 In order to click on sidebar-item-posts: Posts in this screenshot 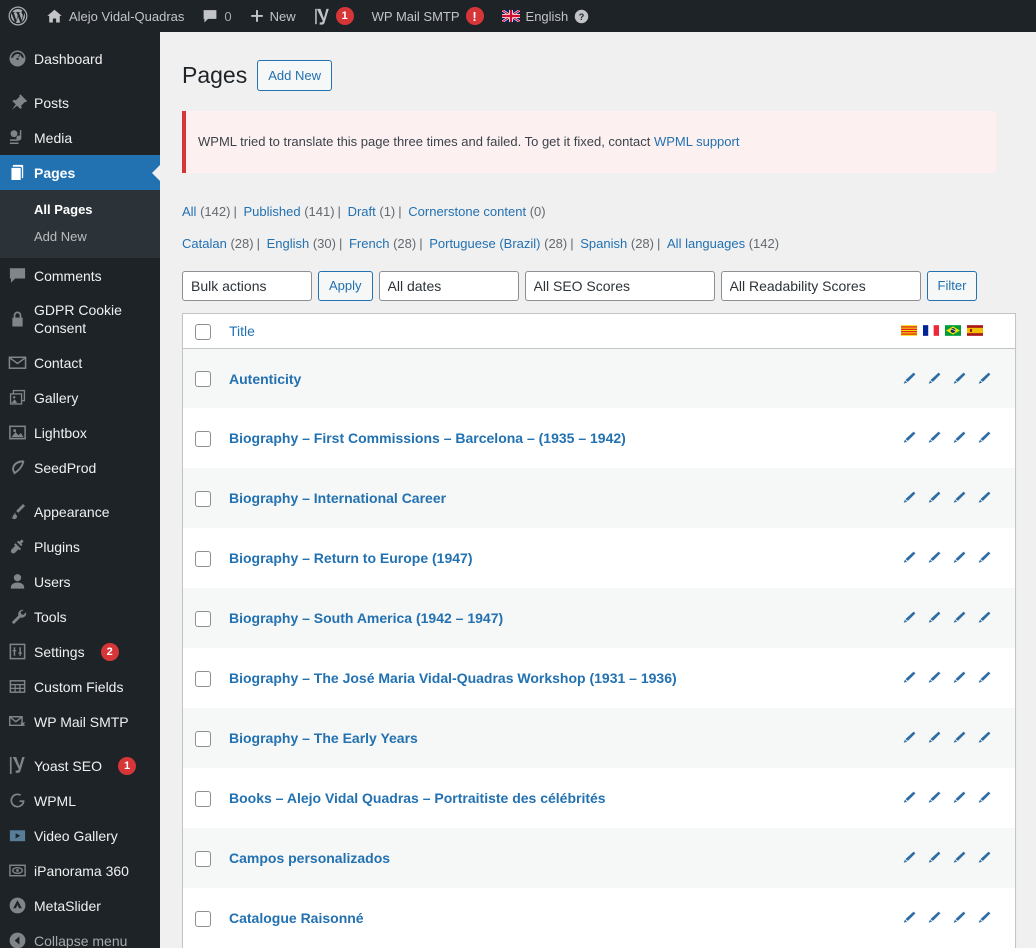, I will do `click(80, 102)`.